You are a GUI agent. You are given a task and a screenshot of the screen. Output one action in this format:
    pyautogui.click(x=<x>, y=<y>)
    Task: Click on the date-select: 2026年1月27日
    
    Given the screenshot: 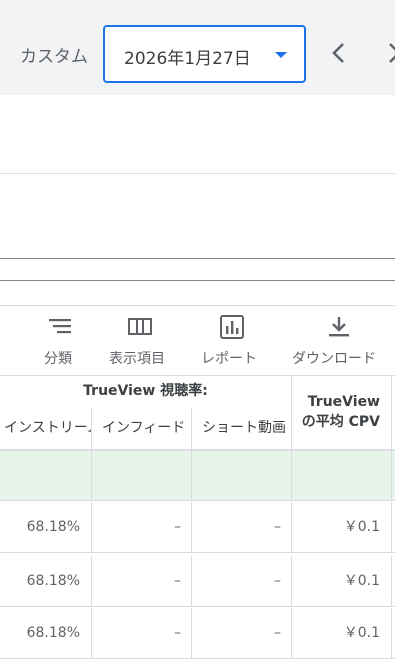 What is the action you would take?
    pyautogui.click(x=204, y=54)
    